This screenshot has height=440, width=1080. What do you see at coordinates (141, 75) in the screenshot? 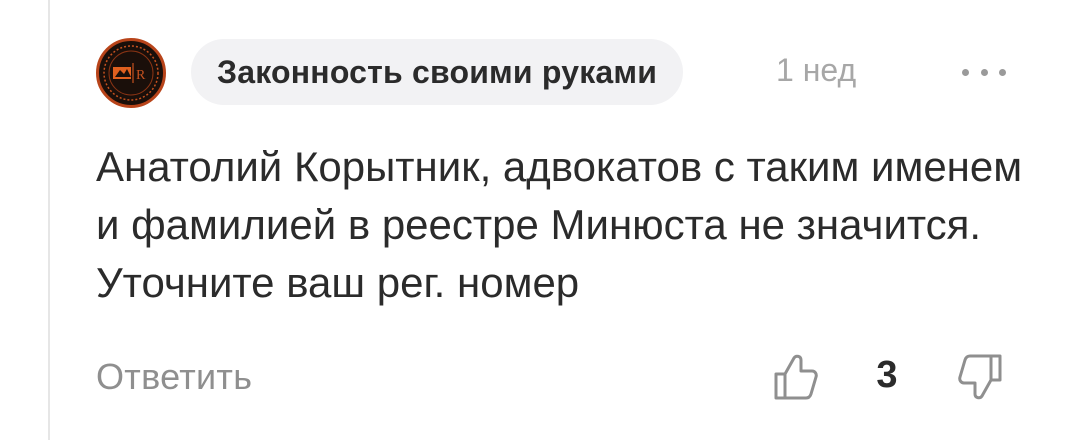
I see `avatar-monogram: R` at bounding box center [141, 75].